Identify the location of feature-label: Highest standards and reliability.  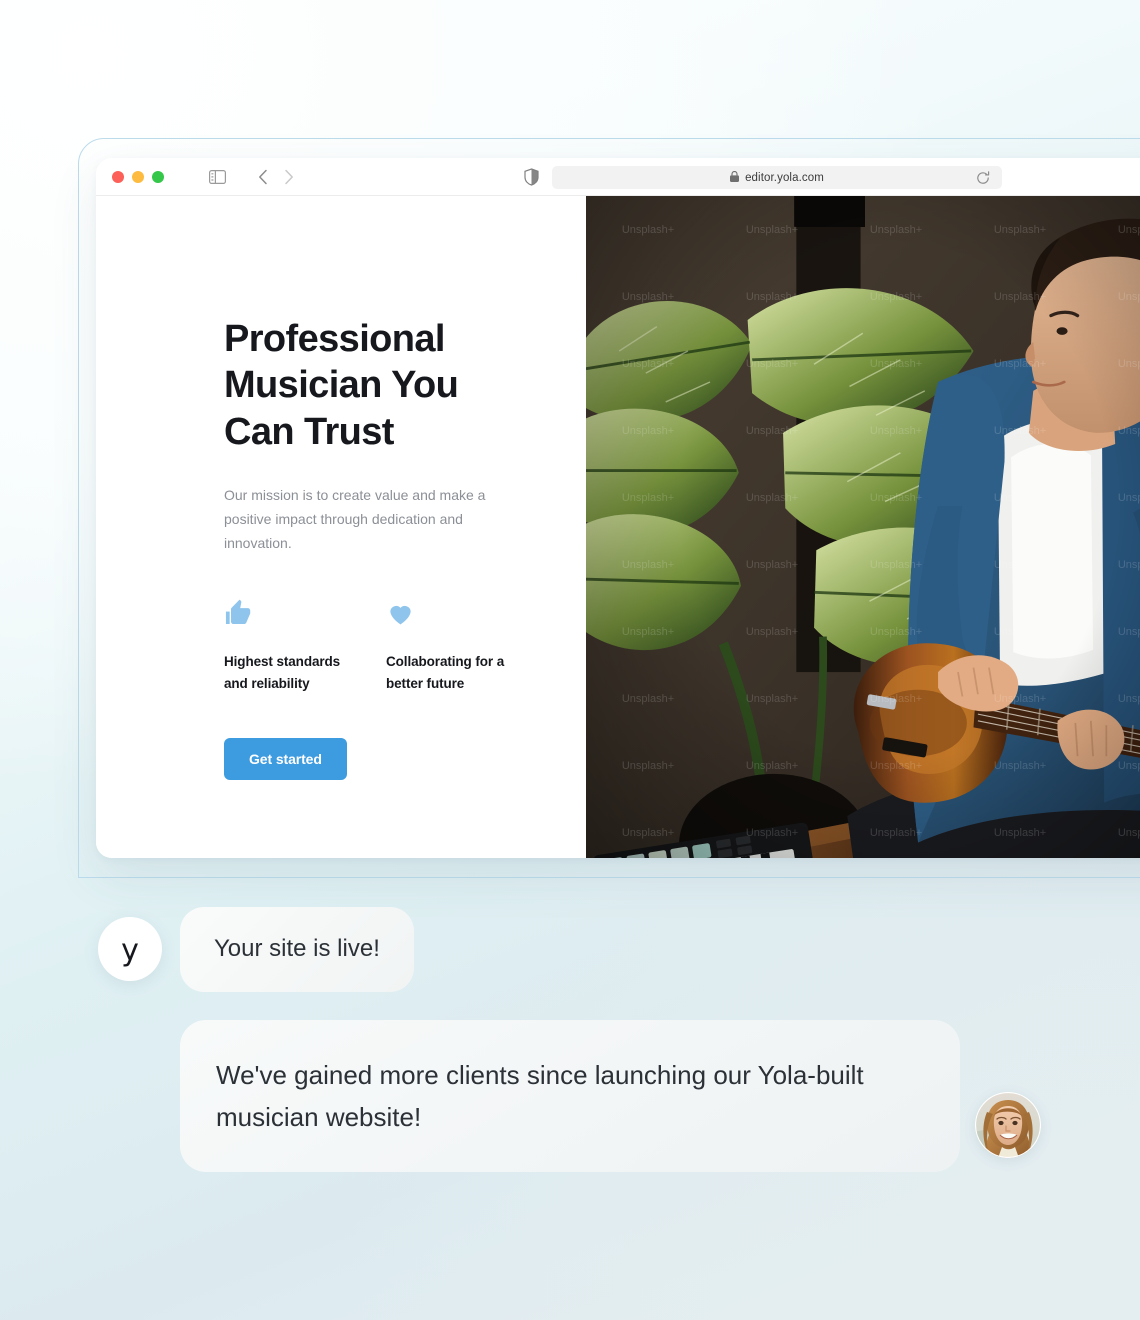
(282, 673).